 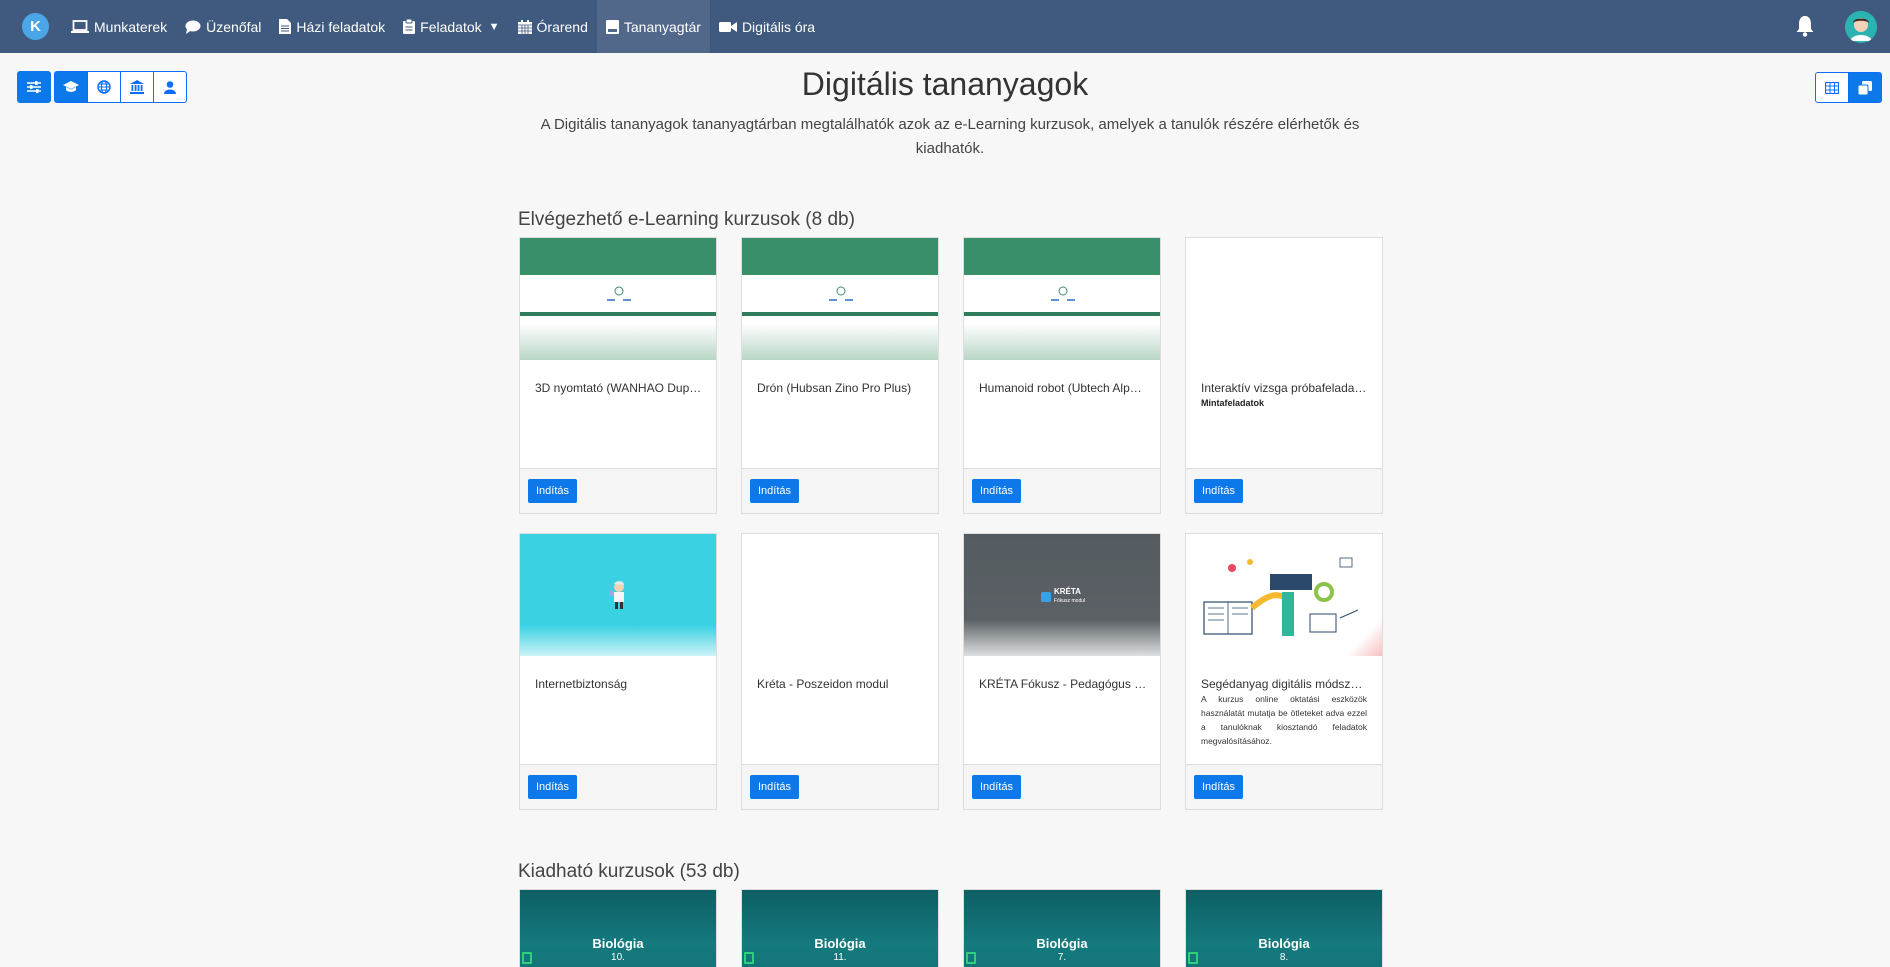 I want to click on course-card: Biológia 11., so click(x=840, y=928).